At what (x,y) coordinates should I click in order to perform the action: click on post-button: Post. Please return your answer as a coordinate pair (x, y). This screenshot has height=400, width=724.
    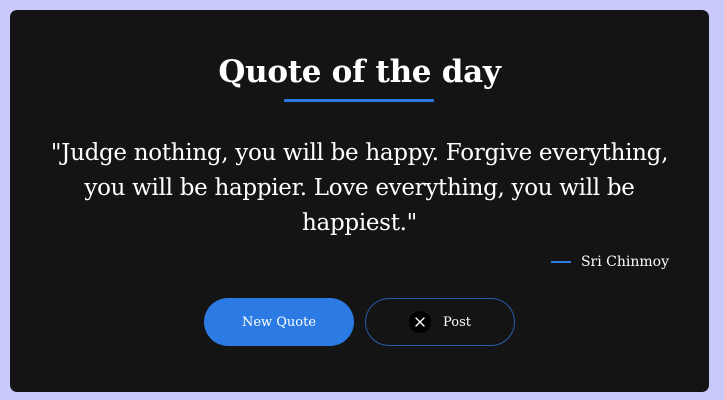
    Looking at the image, I should click on (440, 322).